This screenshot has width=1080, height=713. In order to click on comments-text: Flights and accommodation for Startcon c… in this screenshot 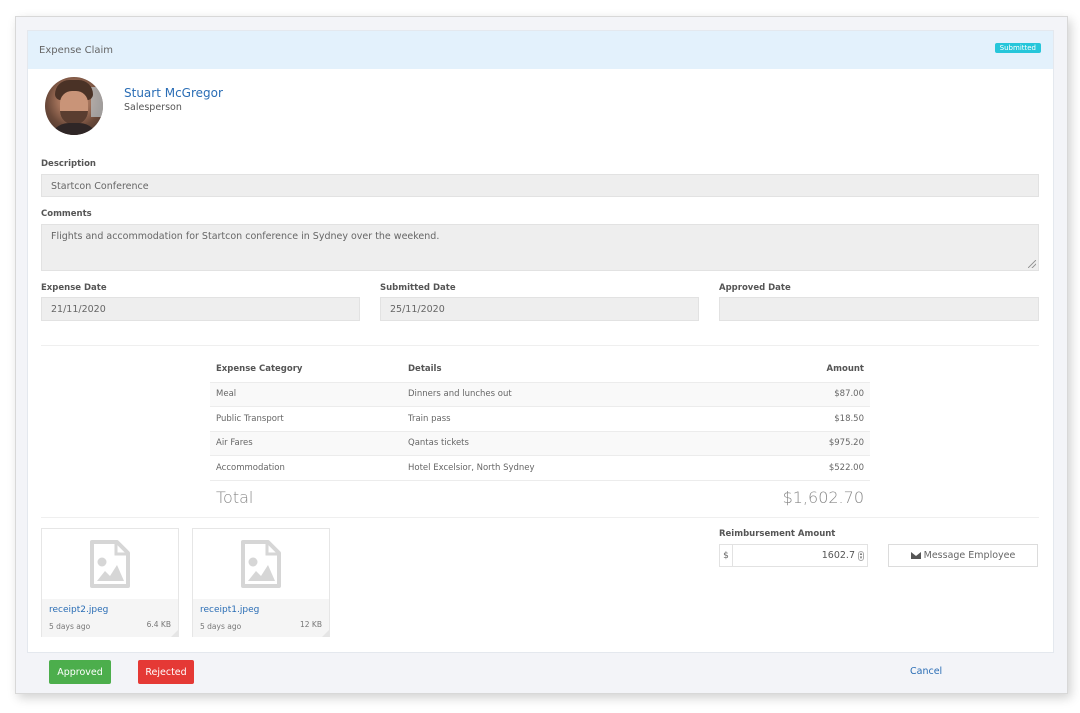, I will do `click(245, 236)`.